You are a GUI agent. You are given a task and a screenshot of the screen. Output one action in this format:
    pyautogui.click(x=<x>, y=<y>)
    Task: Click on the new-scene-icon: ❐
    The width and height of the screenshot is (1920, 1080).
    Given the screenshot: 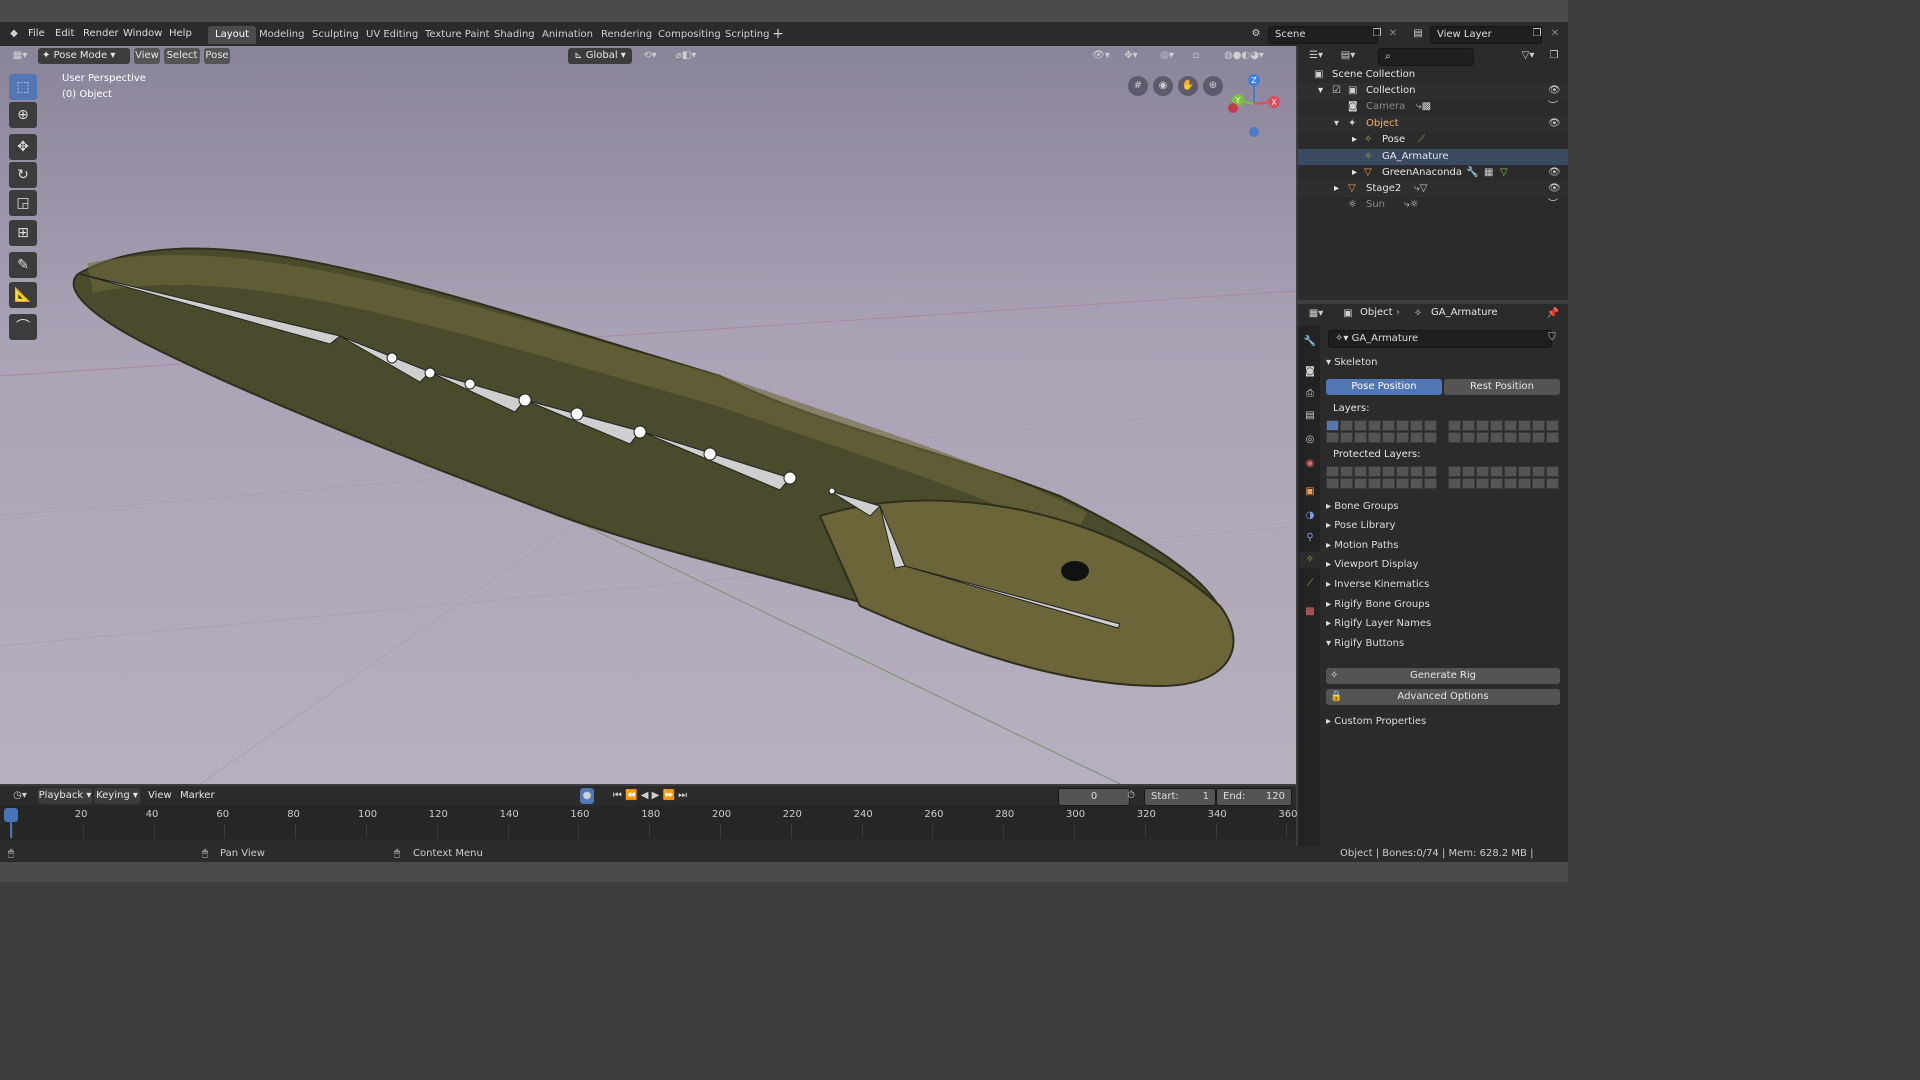 What is the action you would take?
    pyautogui.click(x=1377, y=34)
    